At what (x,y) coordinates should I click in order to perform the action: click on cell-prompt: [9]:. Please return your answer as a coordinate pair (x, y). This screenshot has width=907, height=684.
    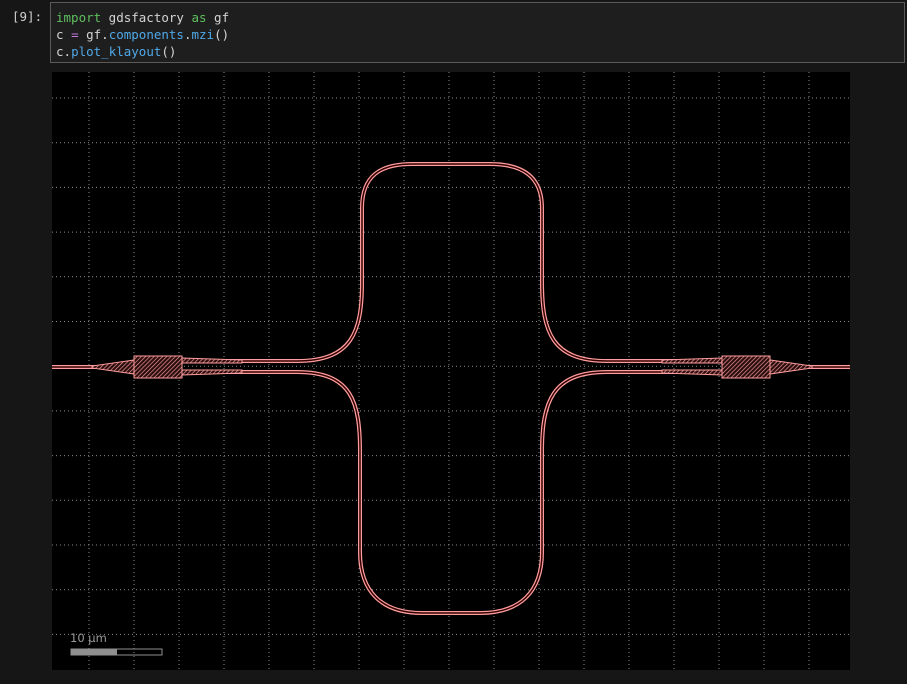
    Looking at the image, I should click on (27, 16).